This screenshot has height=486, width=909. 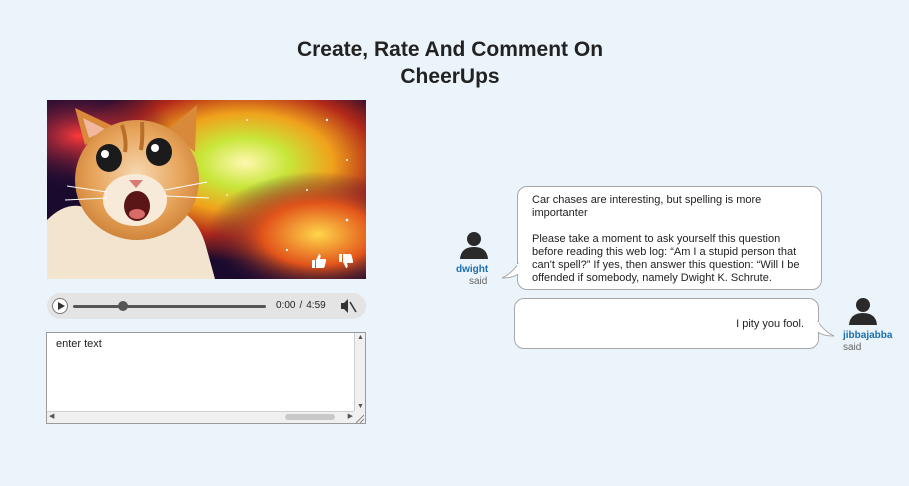 I want to click on page-title: Create, Rate And Comment On CheerUps, so click(x=450, y=63).